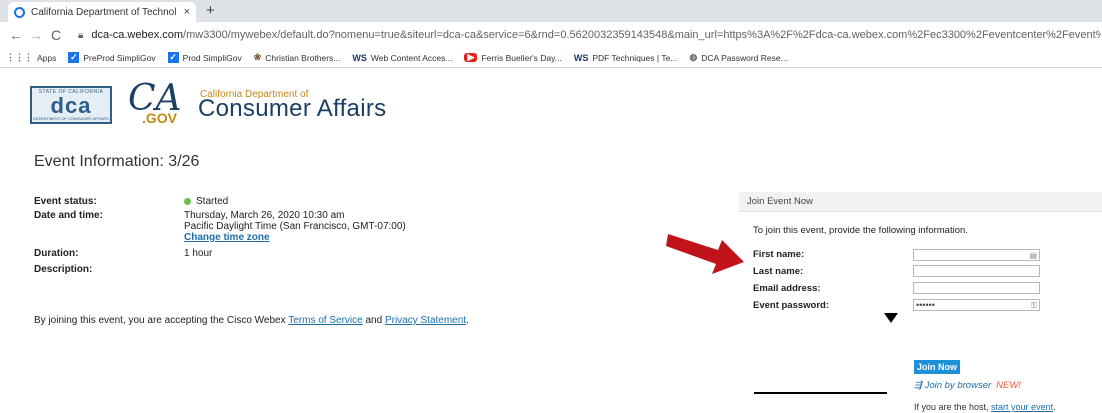 This screenshot has height=413, width=1102. I want to click on autofill-card-icon: ▤, so click(1033, 256).